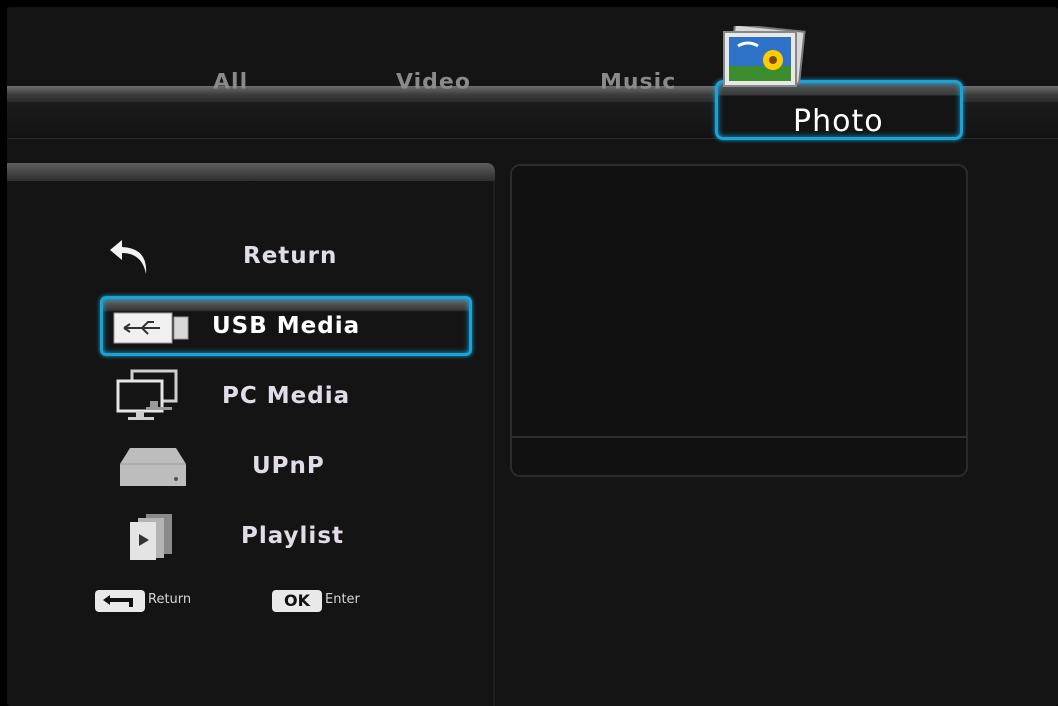 This screenshot has height=706, width=1058. Describe the element at coordinates (153, 467) in the screenshot. I see `upnp-drive-icon` at that location.